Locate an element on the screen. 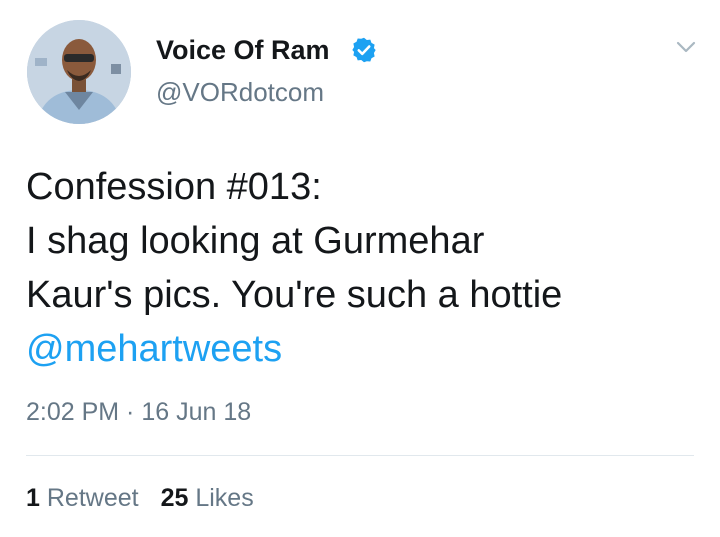  avatar is located at coordinates (79, 72).